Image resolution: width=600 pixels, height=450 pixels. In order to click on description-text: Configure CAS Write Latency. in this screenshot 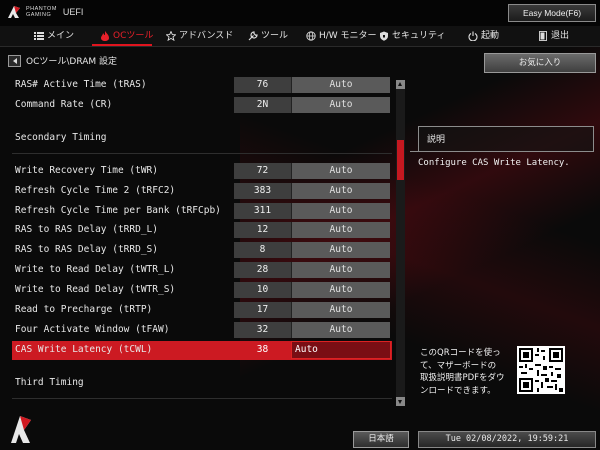, I will do `click(494, 163)`.